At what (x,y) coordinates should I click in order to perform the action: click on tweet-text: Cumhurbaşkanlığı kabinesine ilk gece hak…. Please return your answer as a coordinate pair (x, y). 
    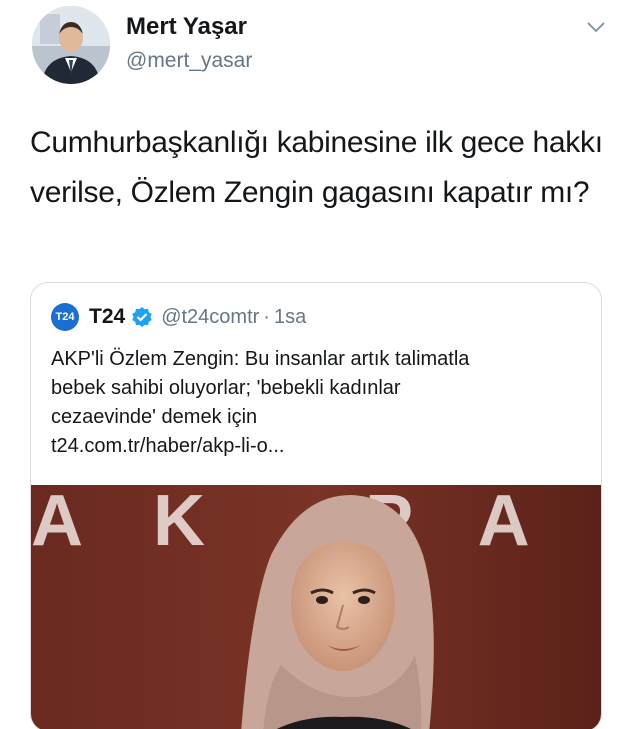
    Looking at the image, I should click on (316, 167).